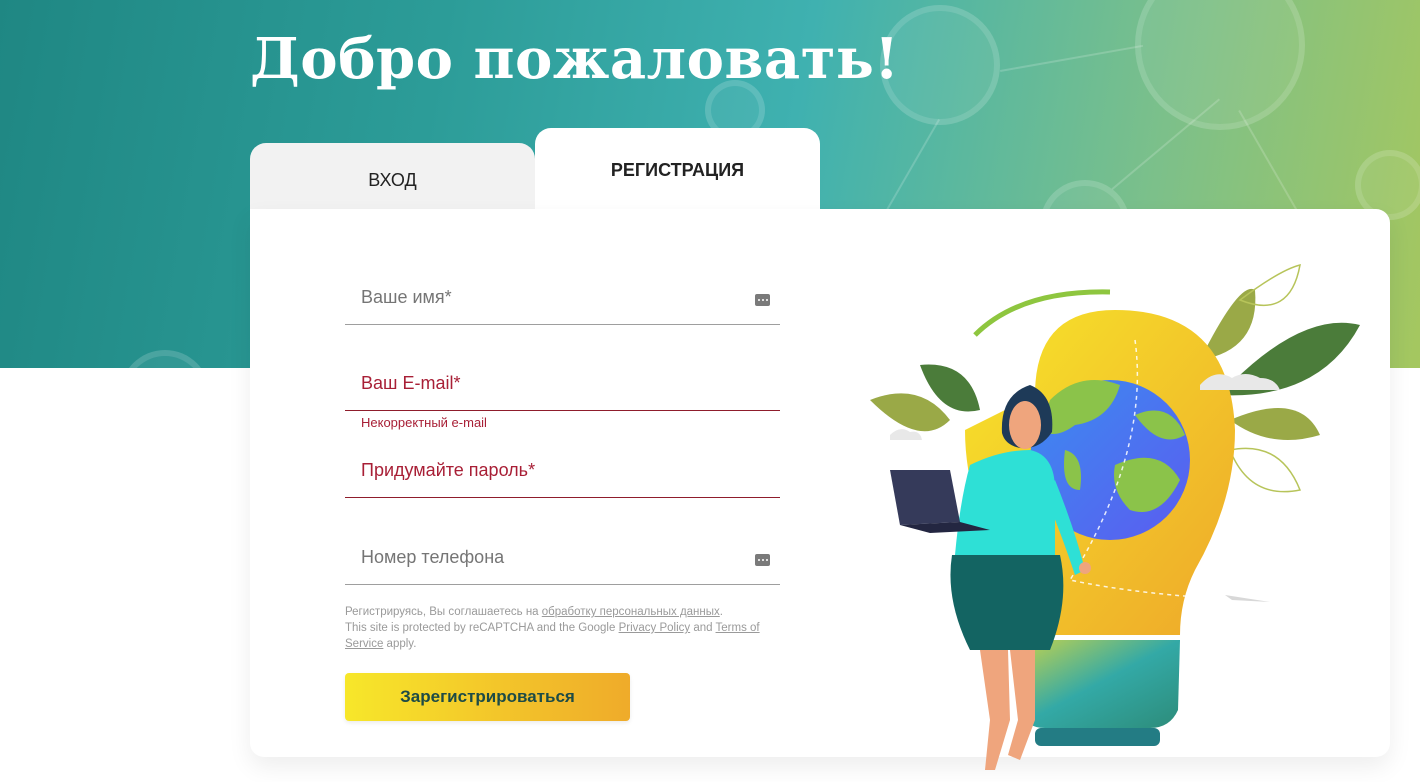  What do you see at coordinates (487, 697) in the screenshot?
I see `register-button: Зарегистрироваться` at bounding box center [487, 697].